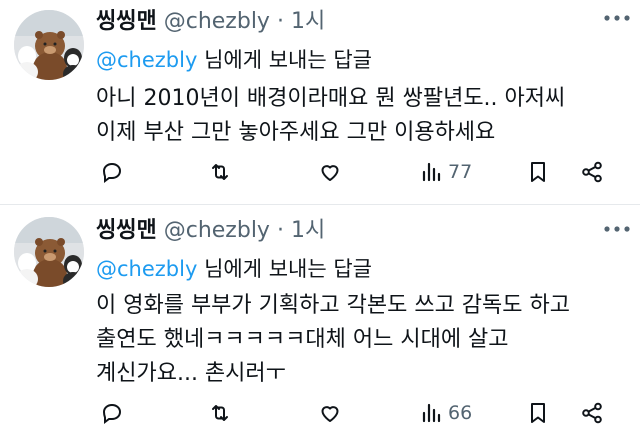 Image resolution: width=640 pixels, height=444 pixels. I want to click on tweet-text-line: 아니 2010년이 배경이라매요 뭔 쌍팔년도.. 아저씨, so click(331, 98).